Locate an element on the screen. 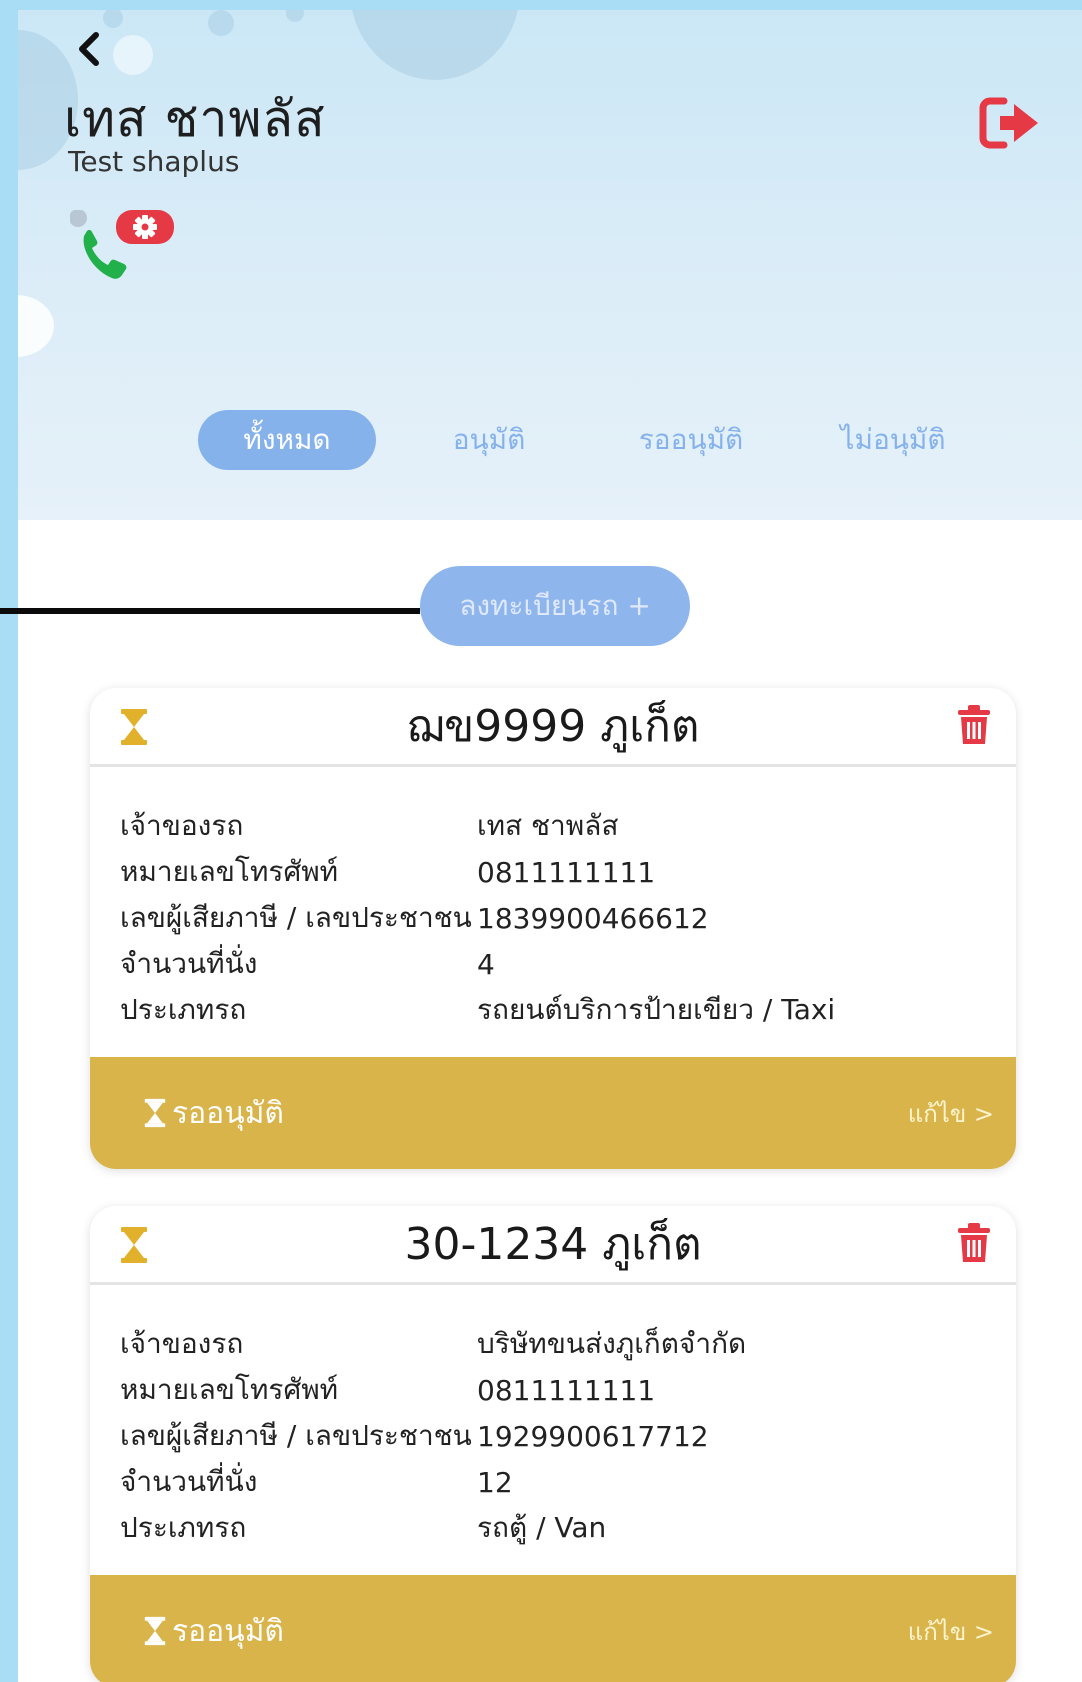 The height and width of the screenshot is (1682, 1082). seats-value: 12 is located at coordinates (495, 1482).